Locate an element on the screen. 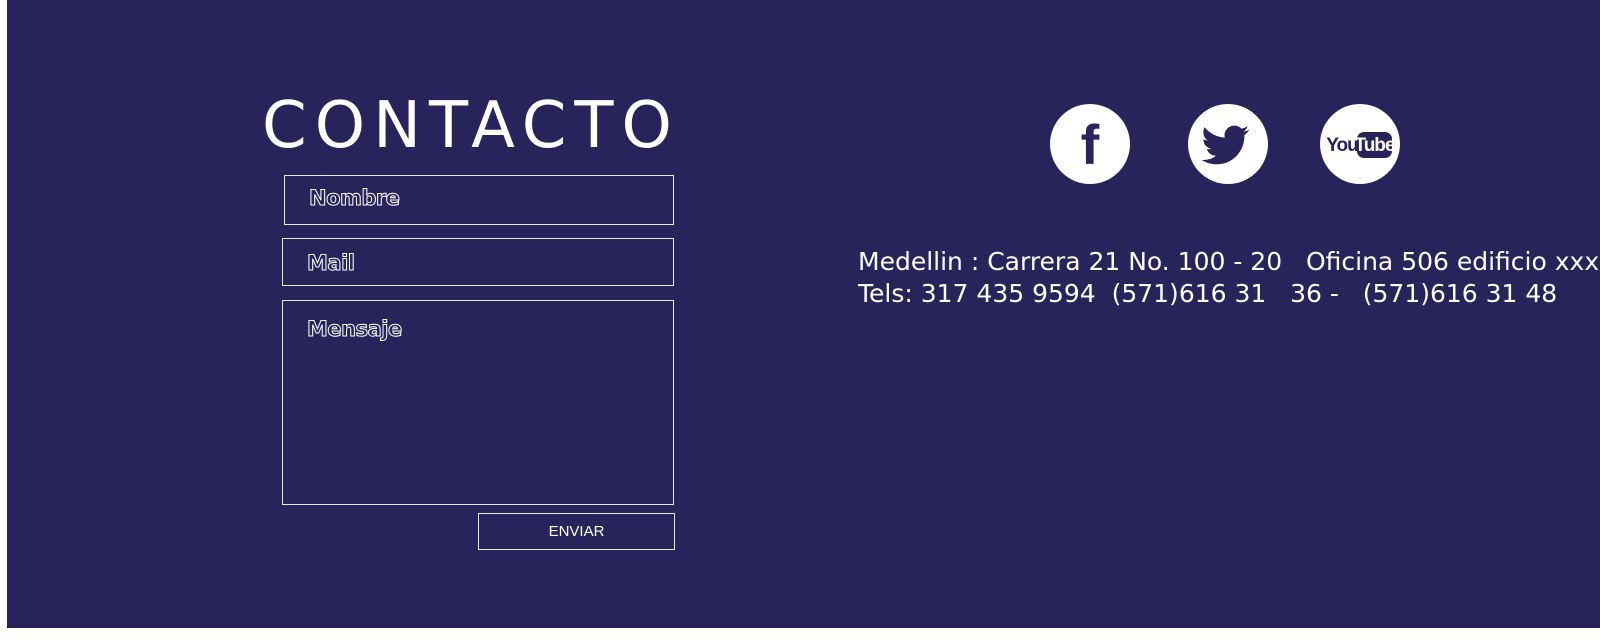  message-placeholder: Mensaje is located at coordinates (355, 329).